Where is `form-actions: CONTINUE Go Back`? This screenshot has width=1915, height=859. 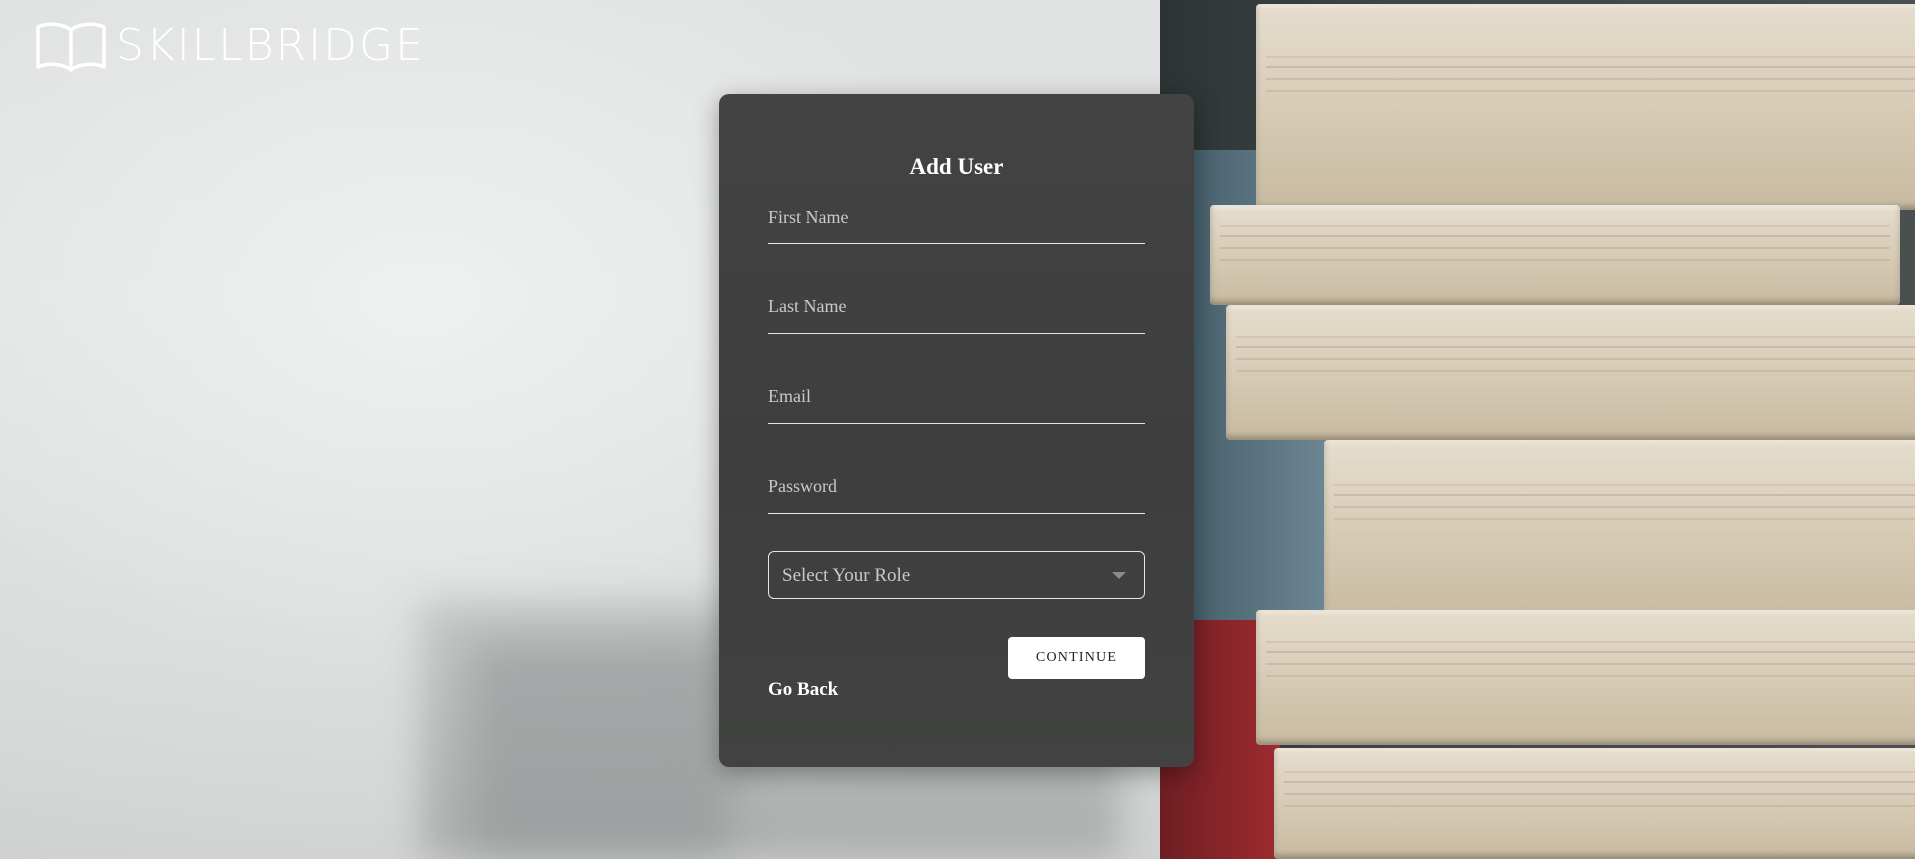
form-actions: CONTINUE Go Back is located at coordinates (956, 672).